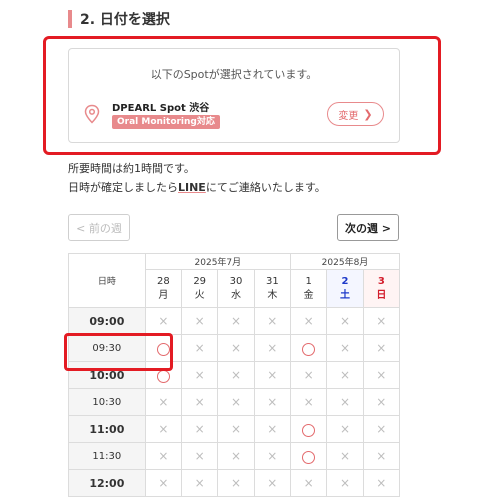 This screenshot has height=500, width=482. What do you see at coordinates (308, 288) in the screenshot?
I see `day-header-4: 1金` at bounding box center [308, 288].